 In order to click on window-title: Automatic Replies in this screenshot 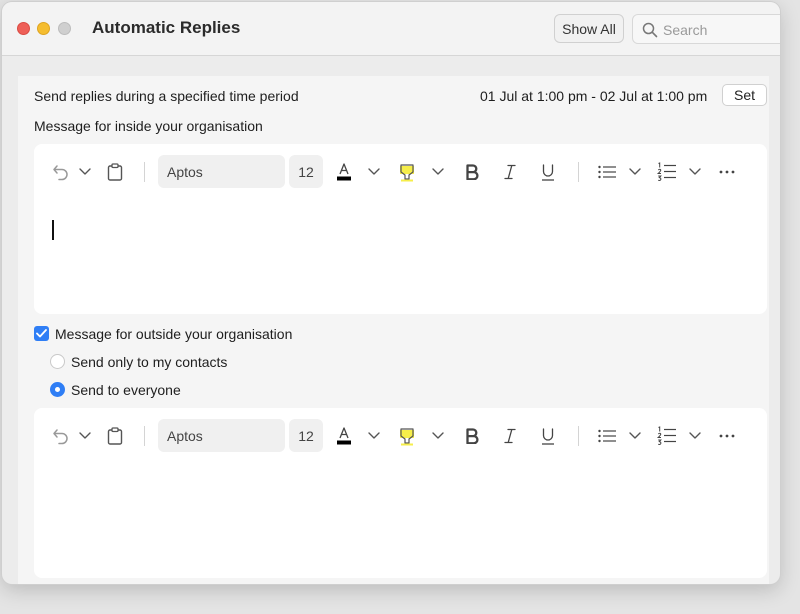, I will do `click(166, 27)`.